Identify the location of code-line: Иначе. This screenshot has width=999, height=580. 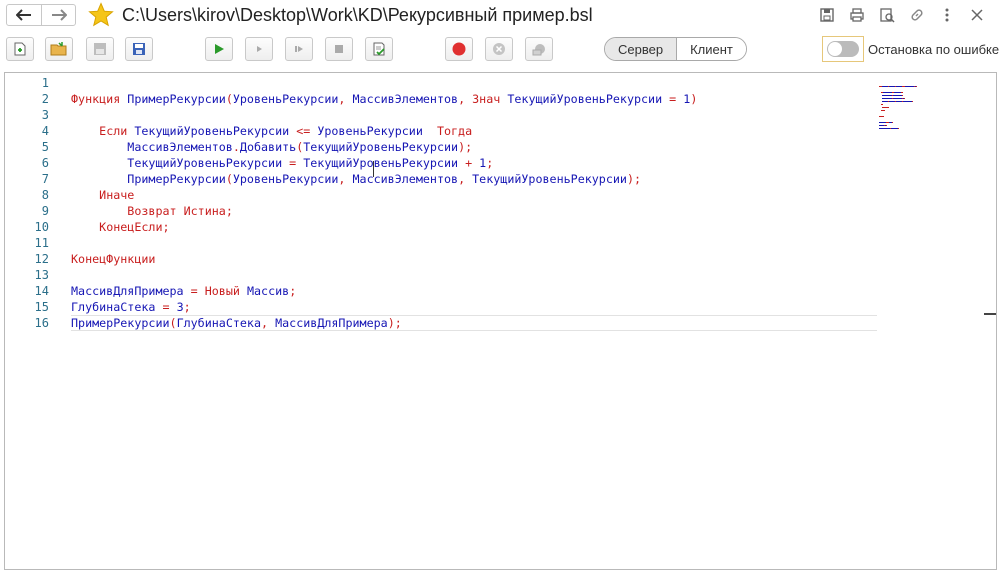
(474, 195).